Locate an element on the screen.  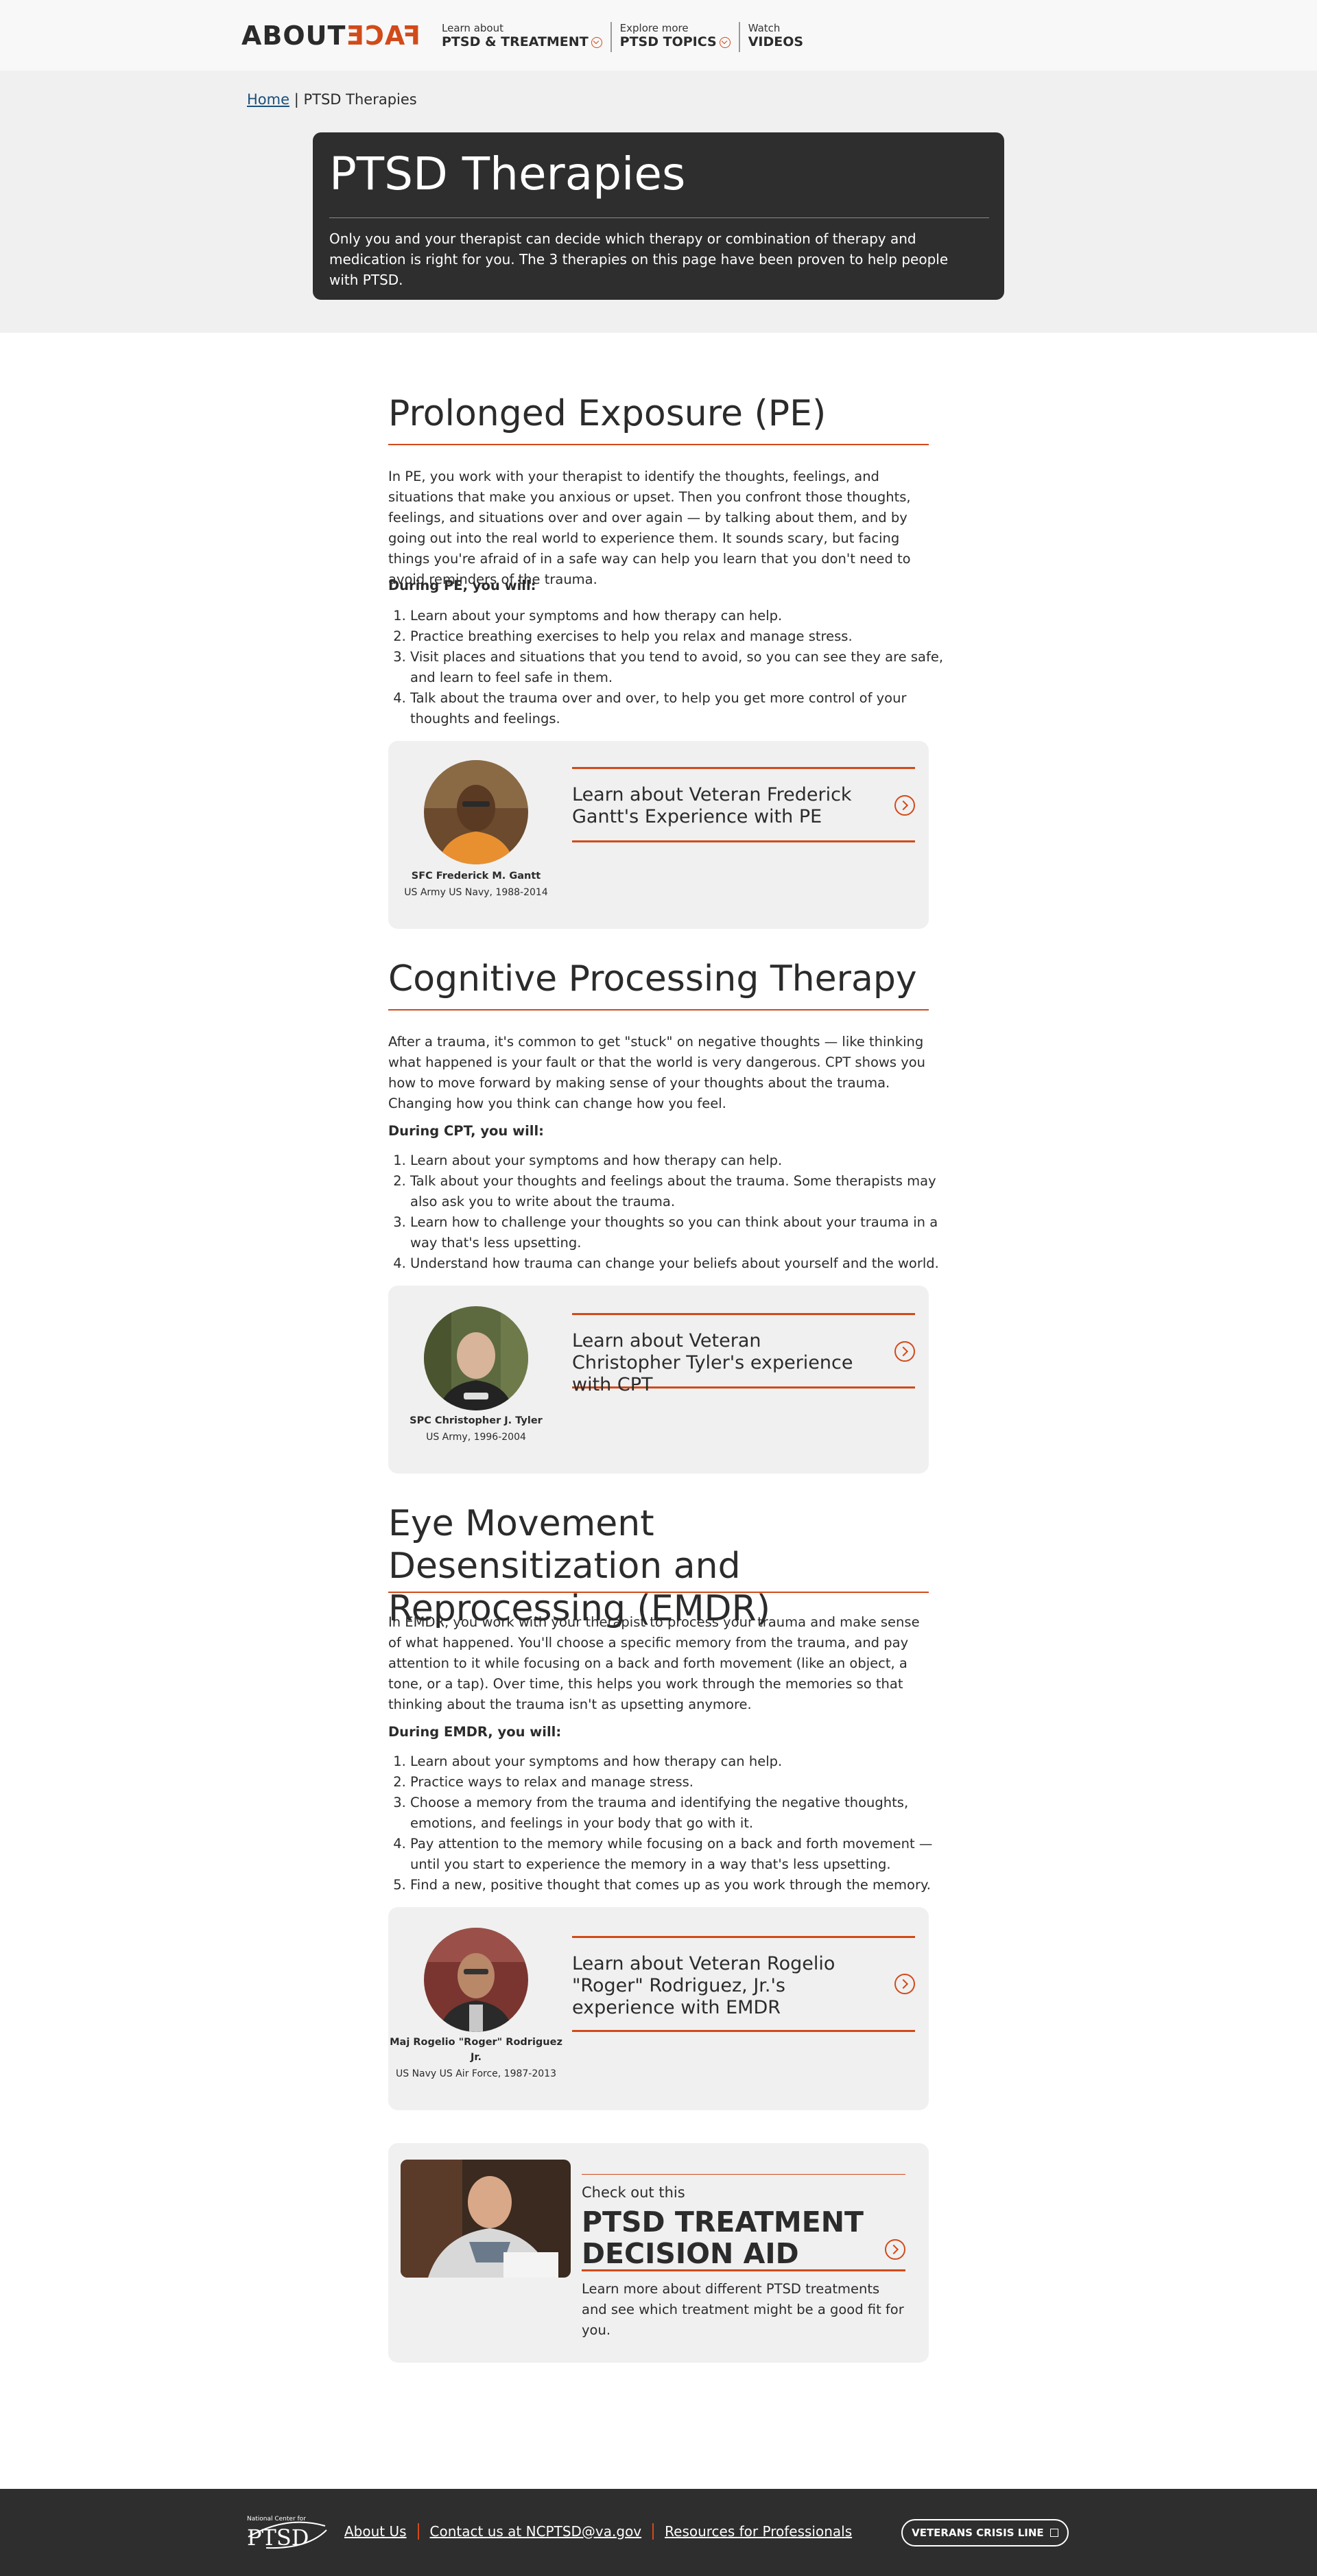
ptsd-logo: National Center for PTSD is located at coordinates (287, 2532).